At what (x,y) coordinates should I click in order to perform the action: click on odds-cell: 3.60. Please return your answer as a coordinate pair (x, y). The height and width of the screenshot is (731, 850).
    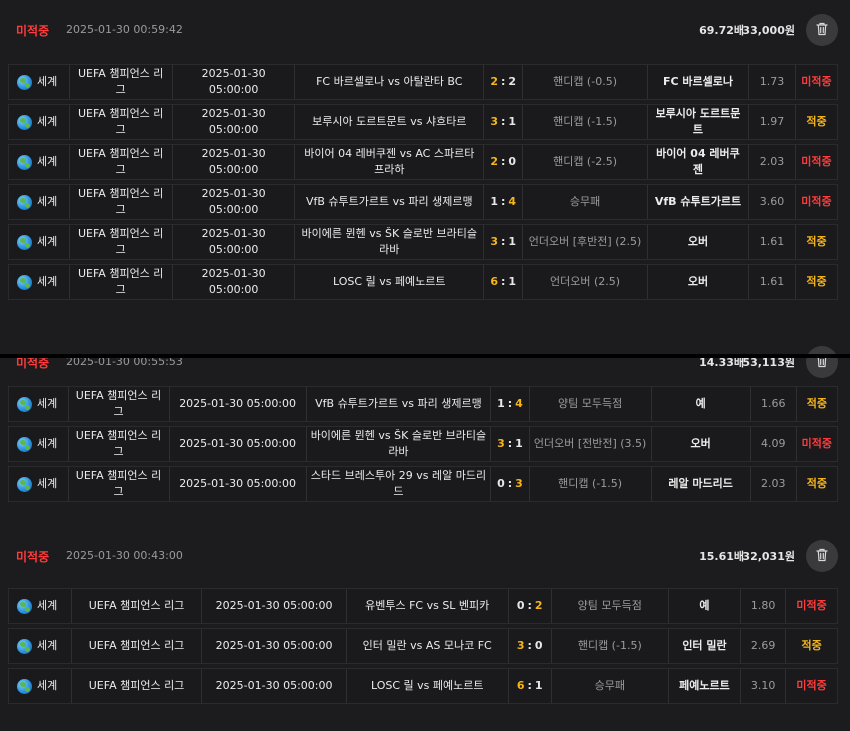
    Looking at the image, I should click on (772, 202).